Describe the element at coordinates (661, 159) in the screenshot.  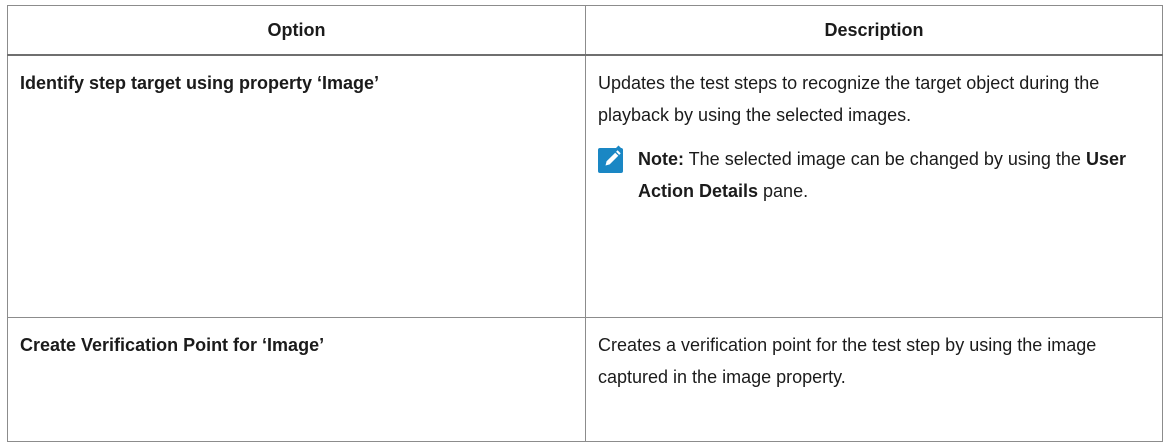
I see `note-label: Note:` at that location.